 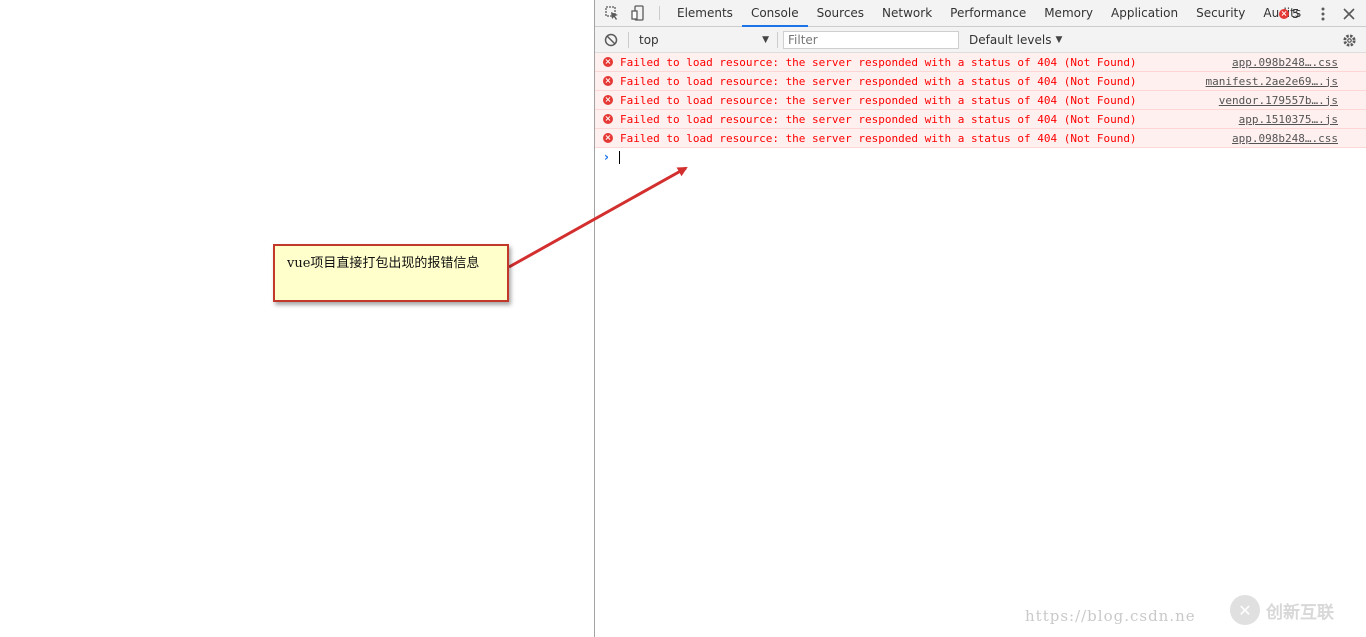 I want to click on watermark-logo: ✕ 创新互联, so click(x=1295, y=610).